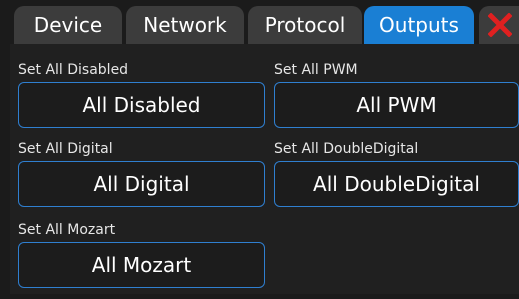  What do you see at coordinates (141, 184) in the screenshot?
I see `all-digital-button: All Digital` at bounding box center [141, 184].